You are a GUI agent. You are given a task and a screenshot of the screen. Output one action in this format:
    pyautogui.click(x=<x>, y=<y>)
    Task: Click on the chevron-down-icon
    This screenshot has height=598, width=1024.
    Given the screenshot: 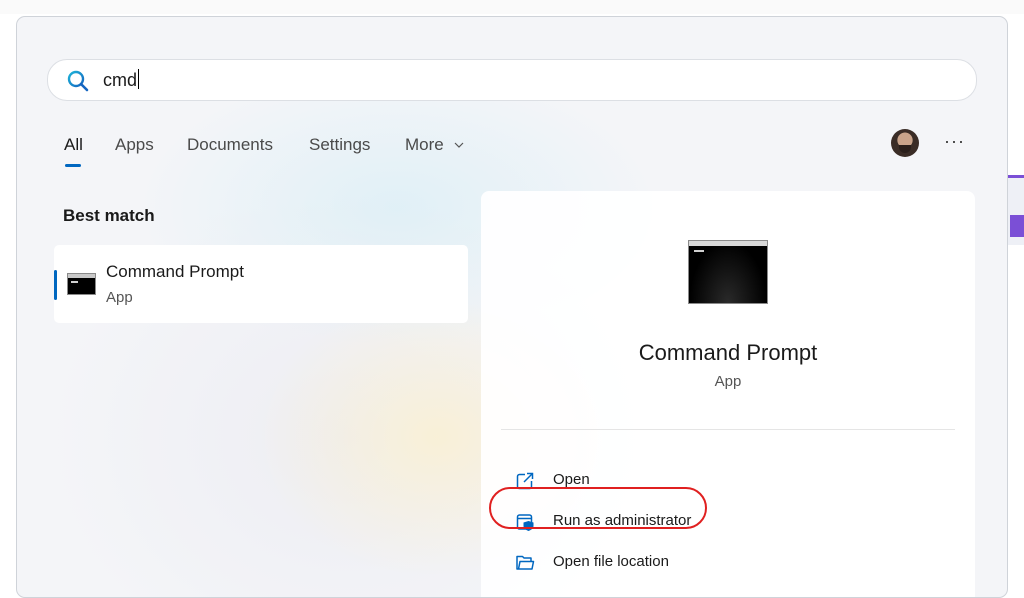 What is the action you would take?
    pyautogui.click(x=459, y=145)
    